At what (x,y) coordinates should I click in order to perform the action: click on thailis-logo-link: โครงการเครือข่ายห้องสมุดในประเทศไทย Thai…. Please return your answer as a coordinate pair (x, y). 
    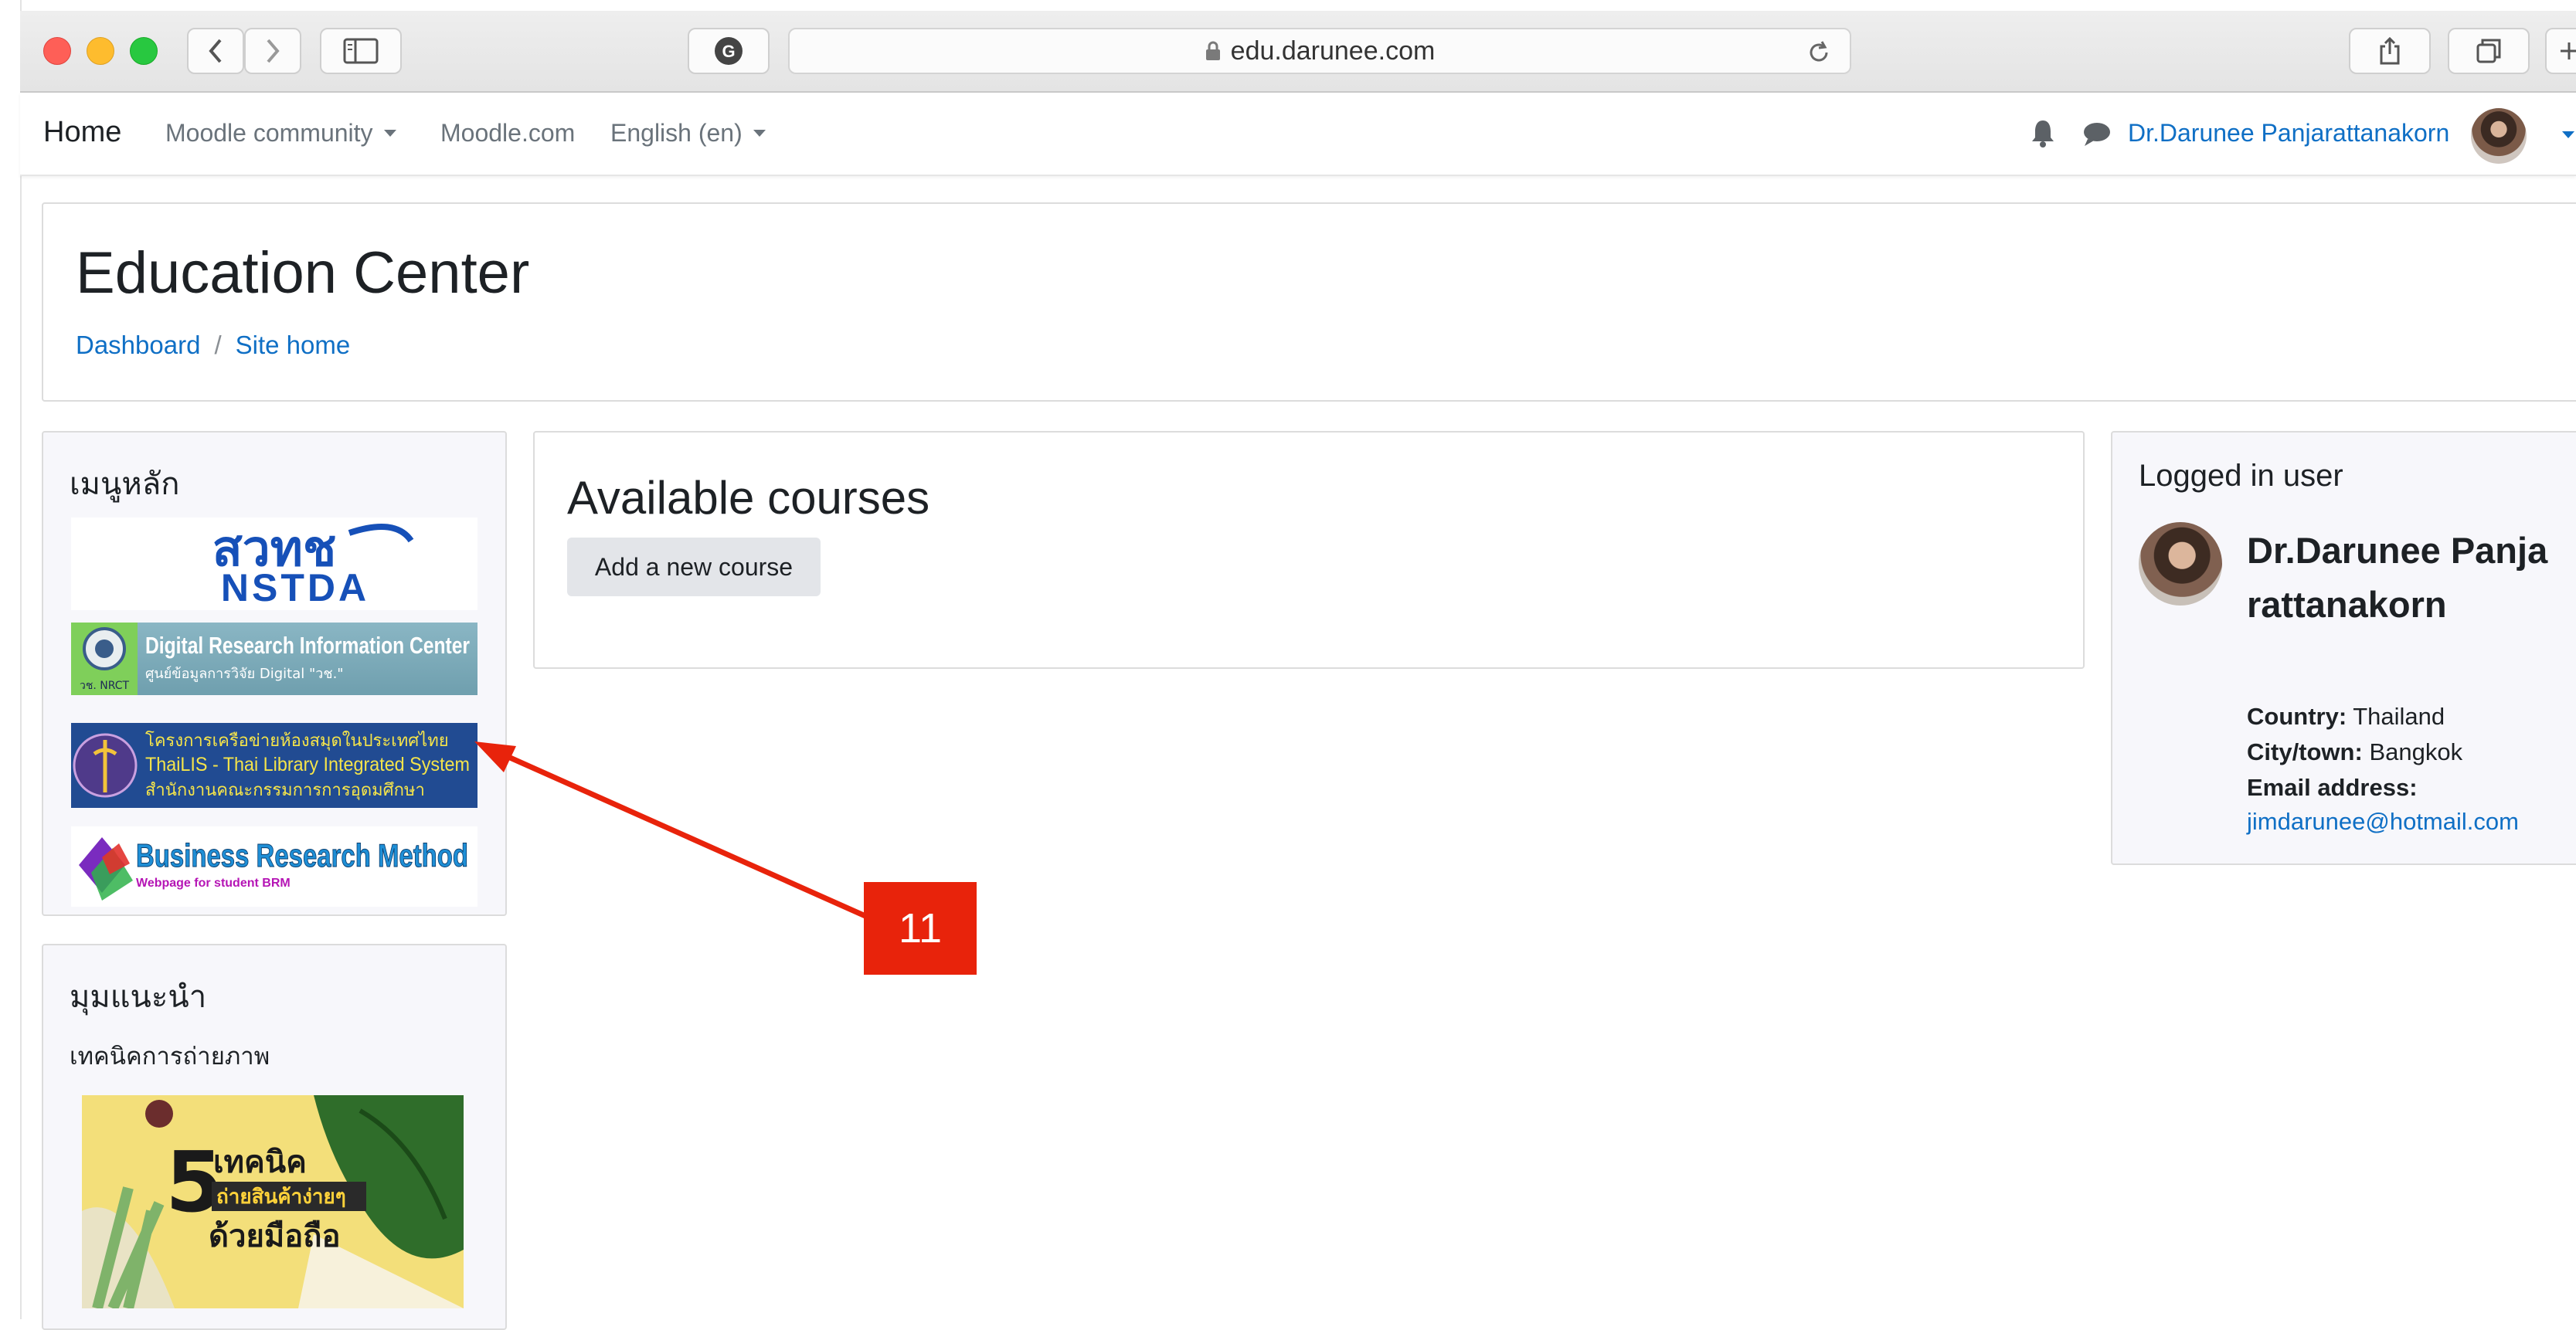
    Looking at the image, I should click on (274, 765).